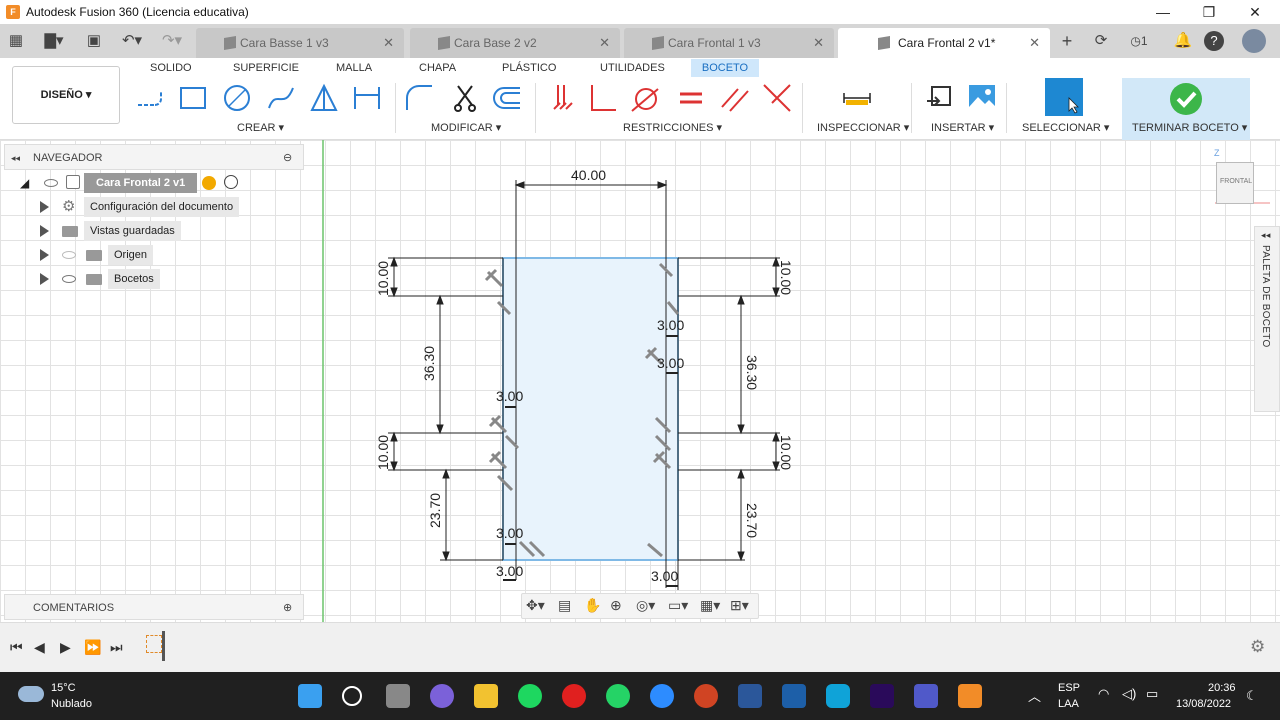 The image size is (1280, 720). What do you see at coordinates (15, 158) in the screenshot?
I see `collapse-panel-icon: ◂◂` at bounding box center [15, 158].